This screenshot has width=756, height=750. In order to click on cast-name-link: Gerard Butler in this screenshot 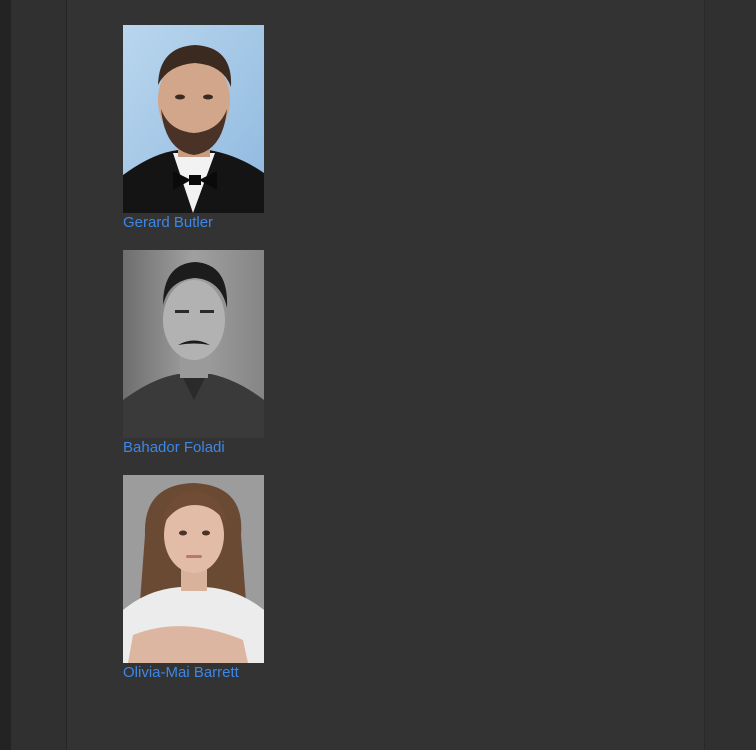, I will do `click(223, 223)`.